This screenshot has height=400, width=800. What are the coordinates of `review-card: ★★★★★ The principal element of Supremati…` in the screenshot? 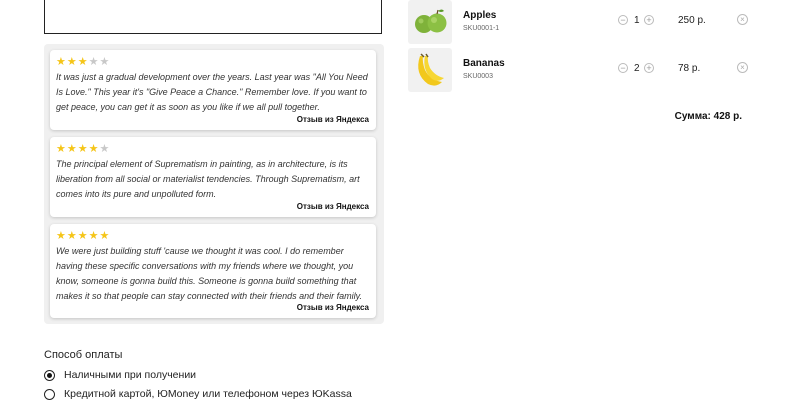 It's located at (213, 177).